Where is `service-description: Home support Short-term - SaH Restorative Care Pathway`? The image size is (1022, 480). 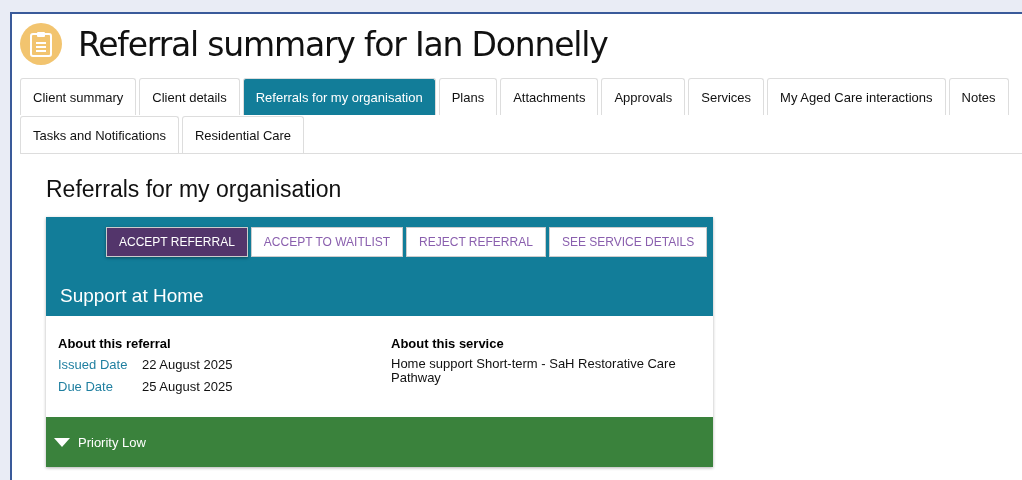 service-description: Home support Short-term - SaH Restorative Care Pathway is located at coordinates (534, 371).